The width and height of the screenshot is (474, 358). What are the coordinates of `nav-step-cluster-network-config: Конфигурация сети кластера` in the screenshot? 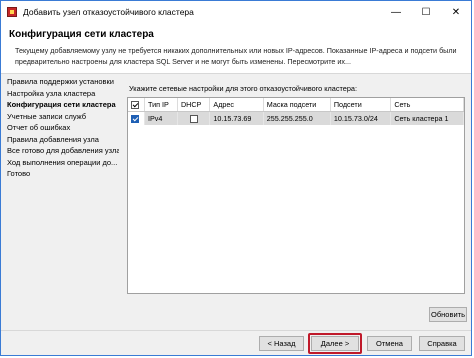 It's located at (63, 105).